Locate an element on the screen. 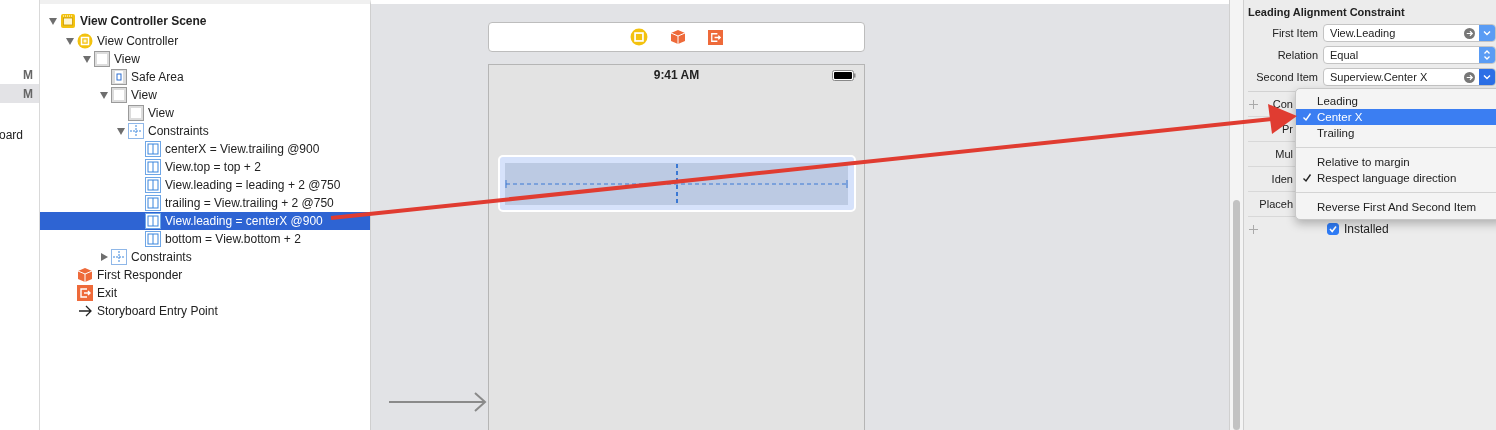 The height and width of the screenshot is (430, 1496). inspector-title: Leading Alignment Constraint is located at coordinates (1326, 13).